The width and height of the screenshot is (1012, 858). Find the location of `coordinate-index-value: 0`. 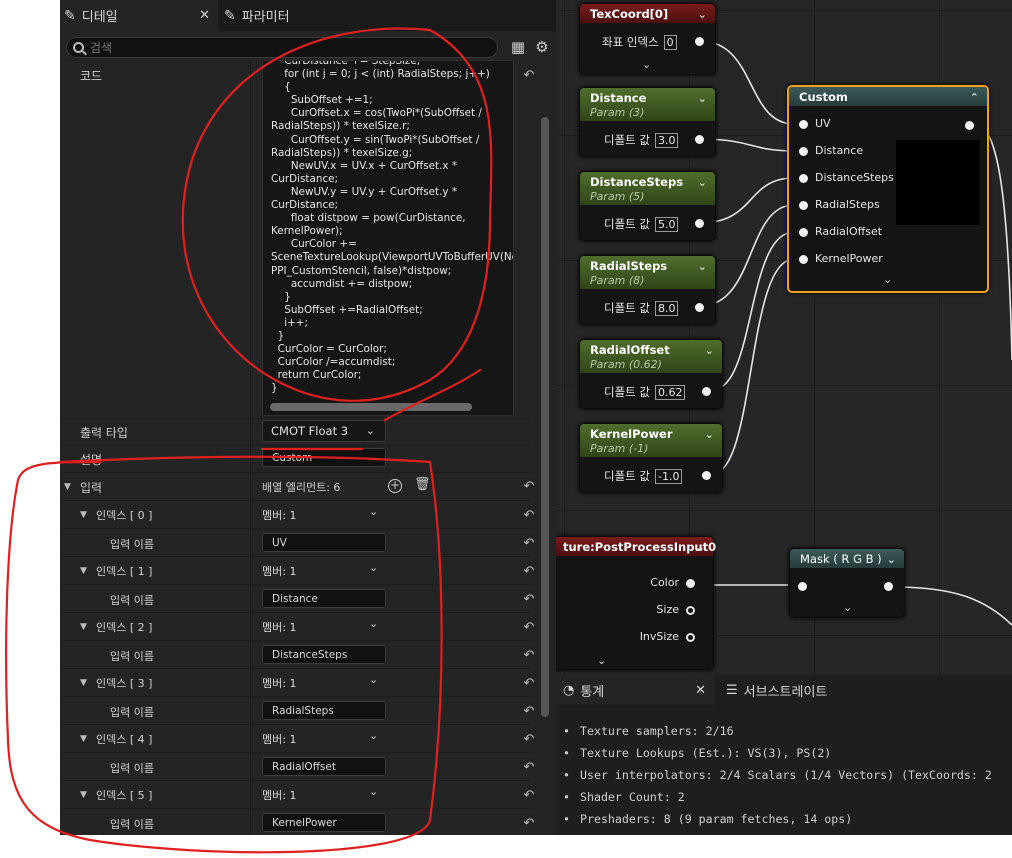

coordinate-index-value: 0 is located at coordinates (670, 42).